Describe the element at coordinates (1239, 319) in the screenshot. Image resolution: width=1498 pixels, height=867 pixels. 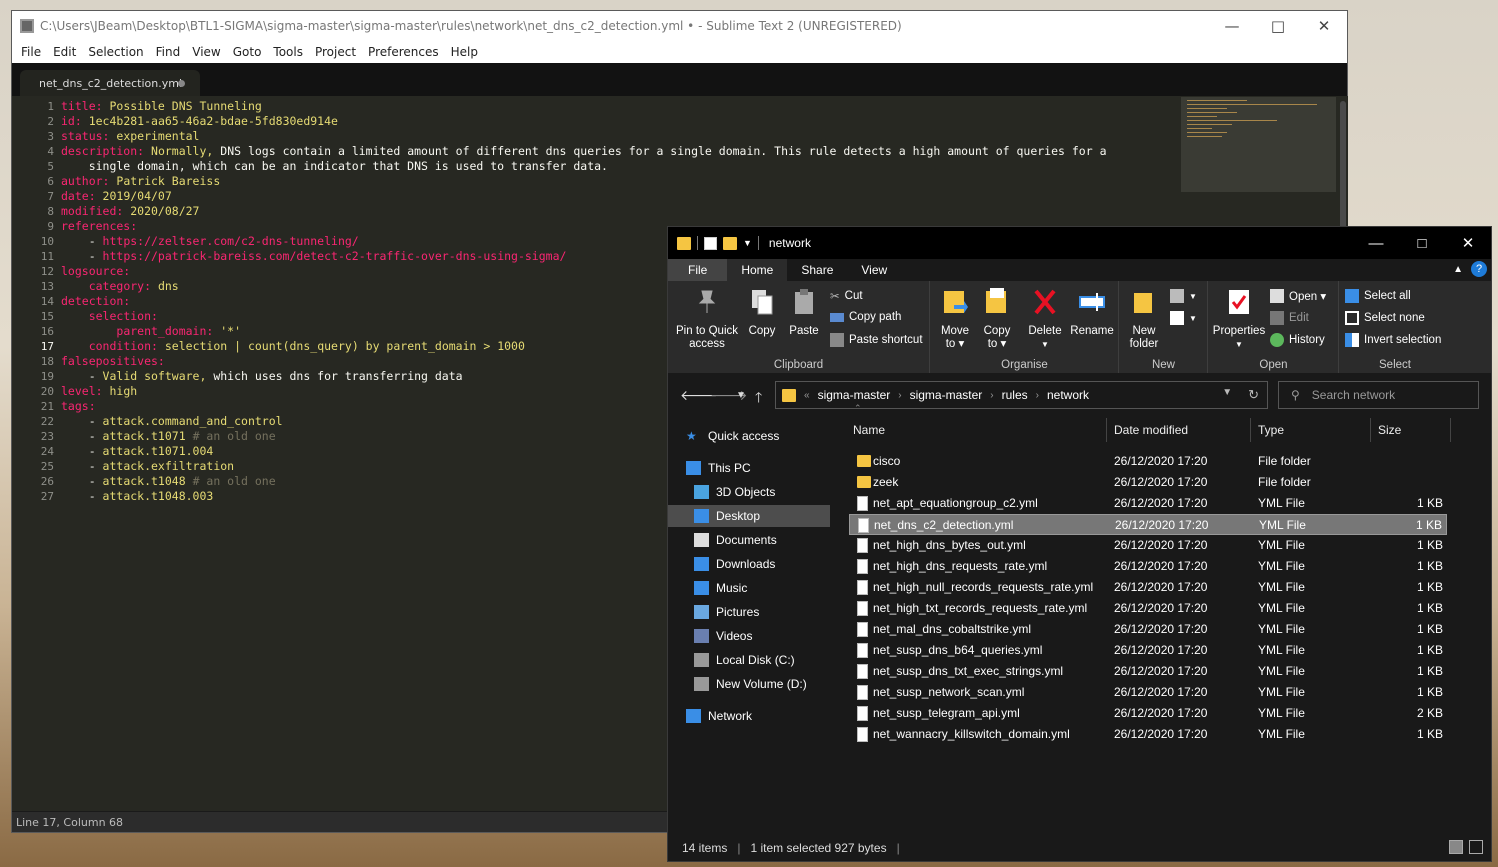
I see `properties-button: Properties ▼` at that location.